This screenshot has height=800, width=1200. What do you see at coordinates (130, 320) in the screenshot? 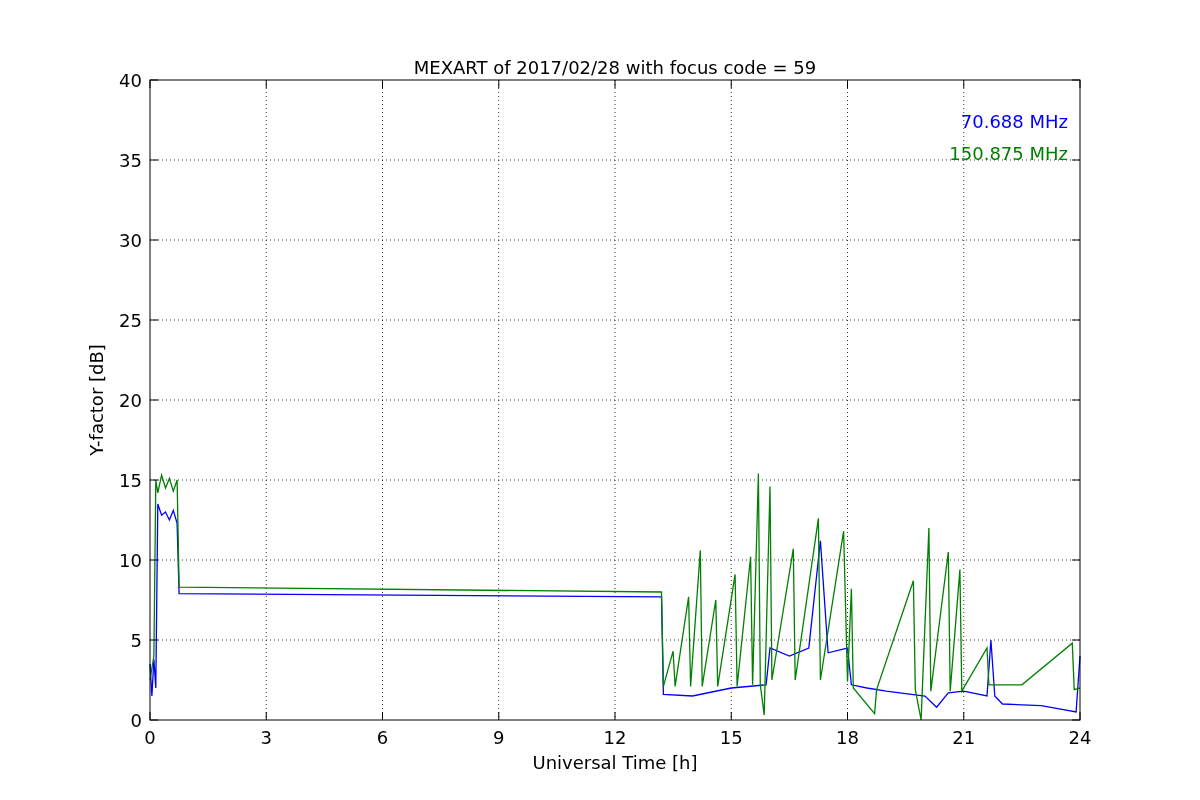
I see `y-tick-label: 25` at bounding box center [130, 320].